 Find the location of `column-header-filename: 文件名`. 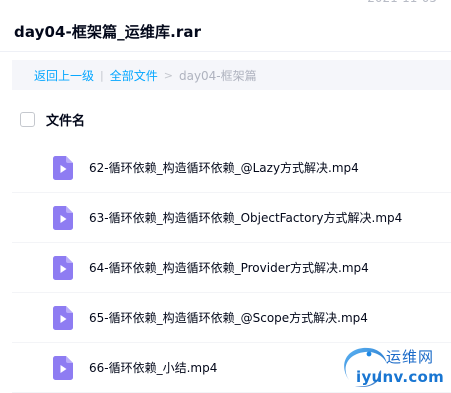

column-header-filename: 文件名 is located at coordinates (65, 119).